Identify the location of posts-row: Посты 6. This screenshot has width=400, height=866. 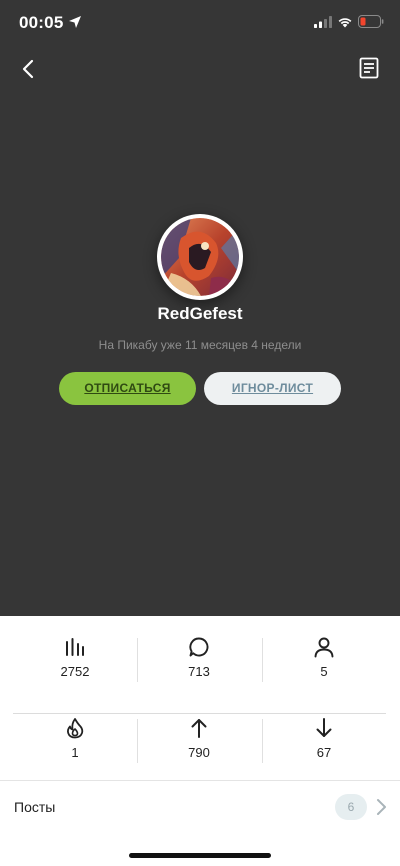
(200, 806).